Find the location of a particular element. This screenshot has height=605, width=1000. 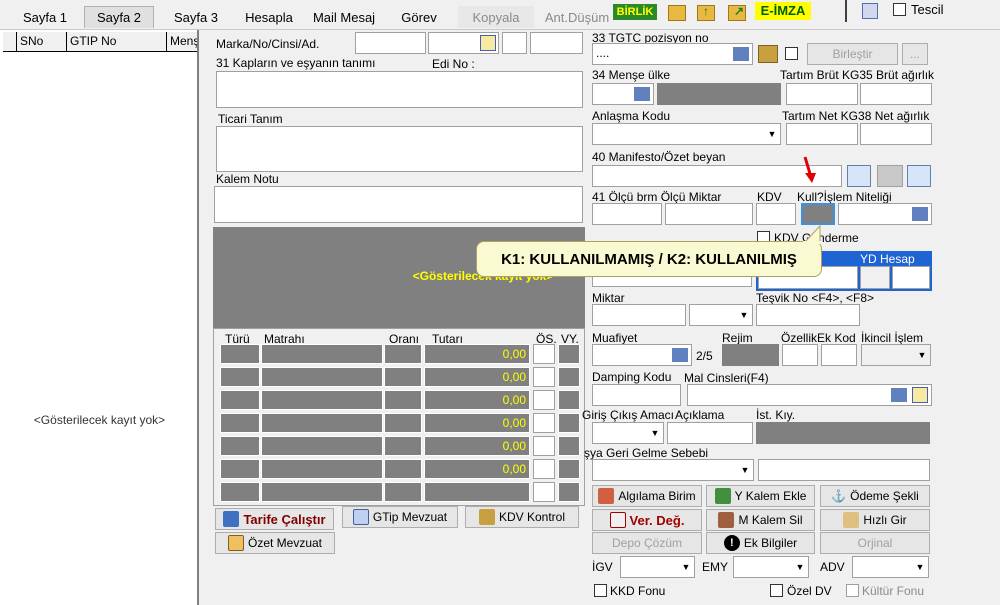

damping-input is located at coordinates (636, 395).